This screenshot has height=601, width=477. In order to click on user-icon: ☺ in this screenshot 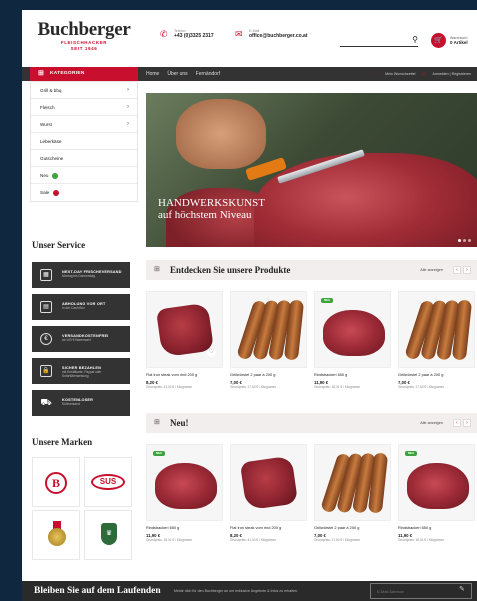, I will do `click(424, 74)`.